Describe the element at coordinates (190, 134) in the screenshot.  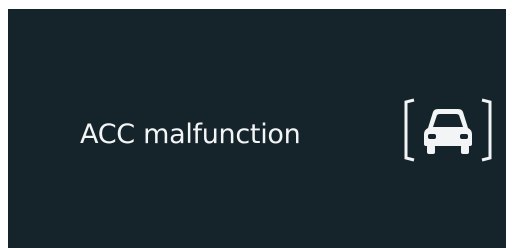
I see `acc-malfunction-message: ACC malfunction` at that location.